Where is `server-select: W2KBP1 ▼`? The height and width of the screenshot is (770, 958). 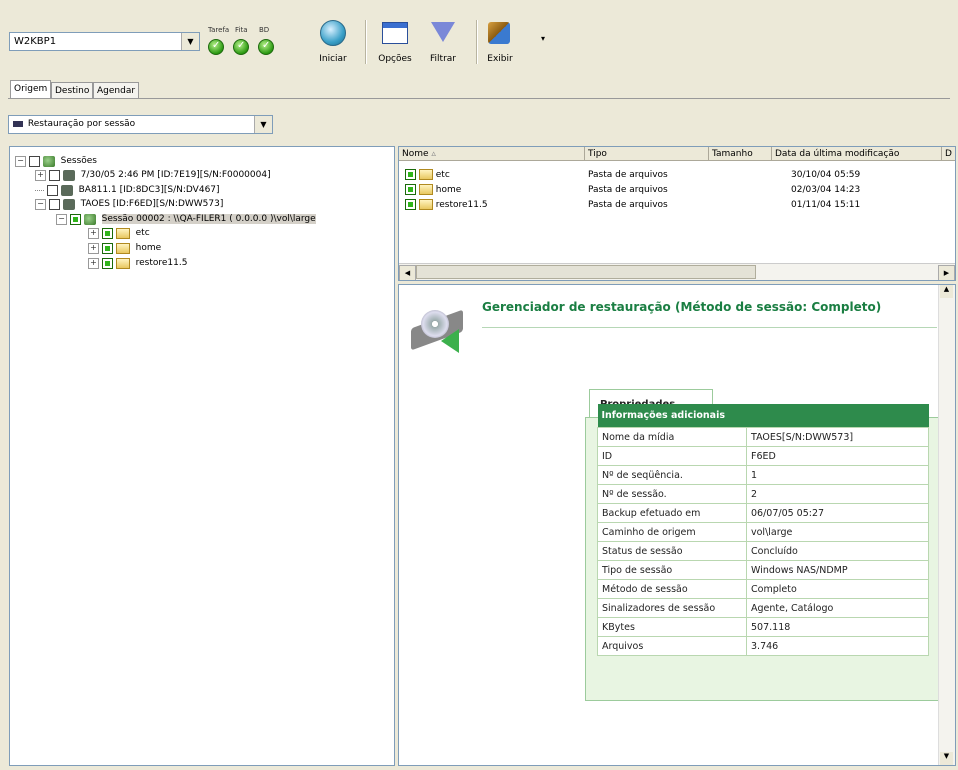
server-select: W2KBP1 ▼ is located at coordinates (104, 41).